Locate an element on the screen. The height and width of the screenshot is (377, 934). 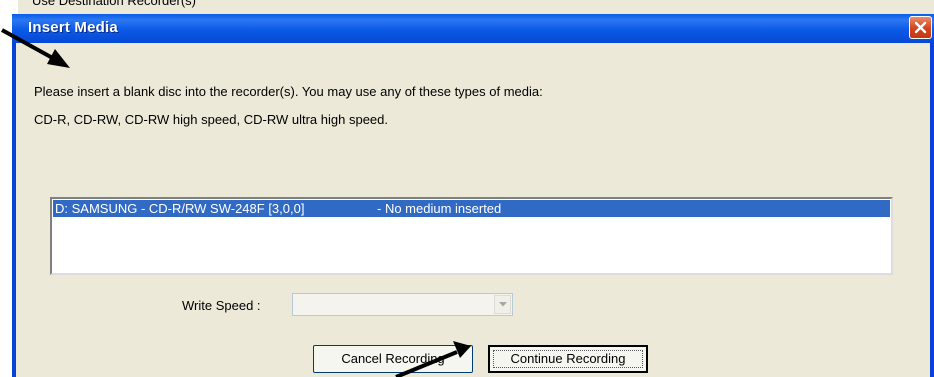
chevron-down-icon is located at coordinates (503, 304).